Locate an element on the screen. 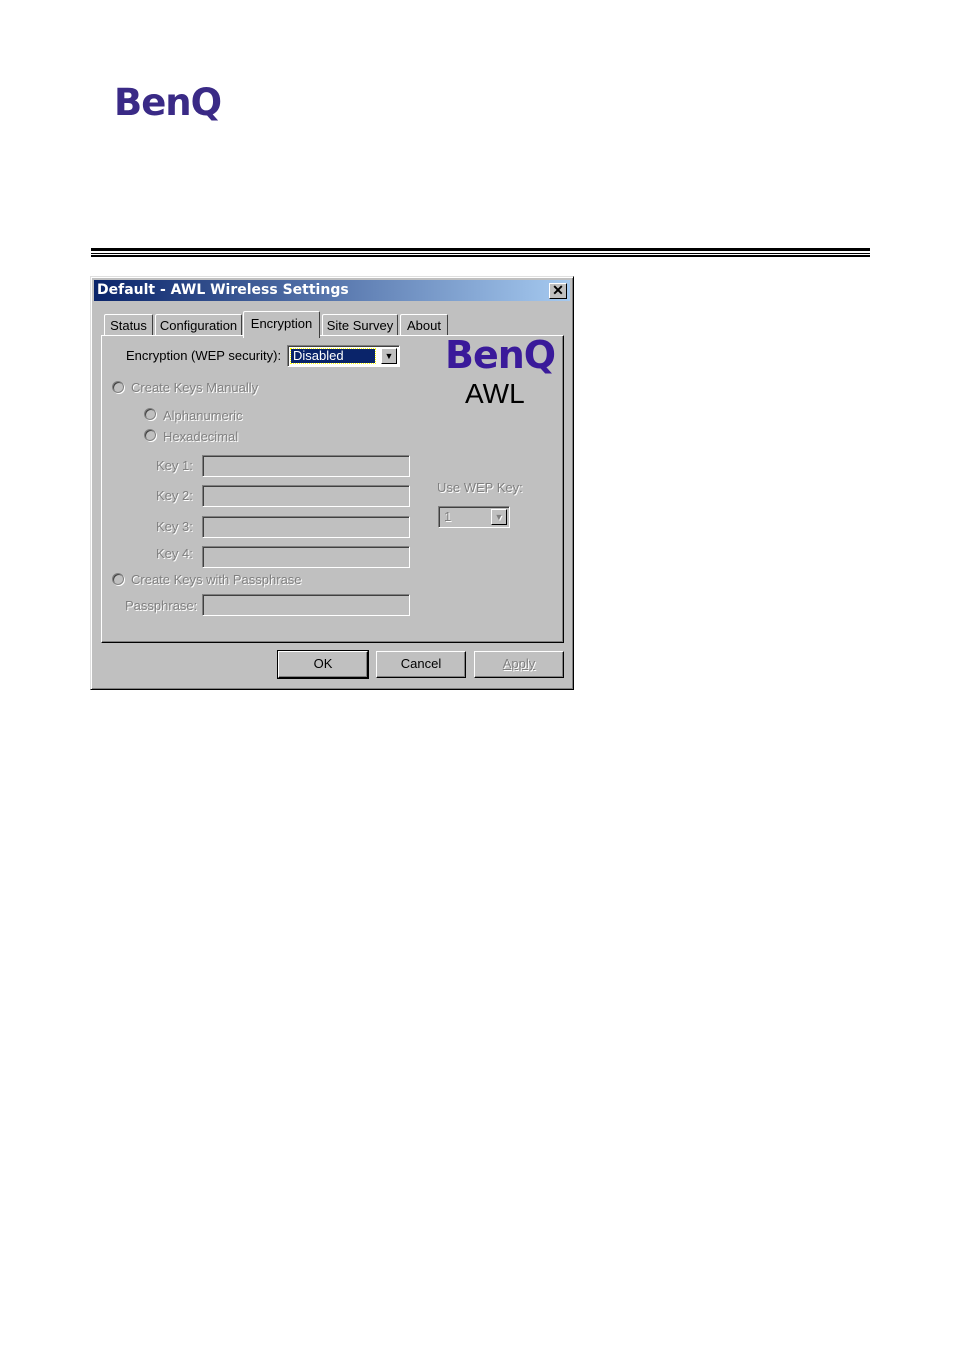 This screenshot has width=954, height=1350. create-keys-manually-radio is located at coordinates (118, 387).